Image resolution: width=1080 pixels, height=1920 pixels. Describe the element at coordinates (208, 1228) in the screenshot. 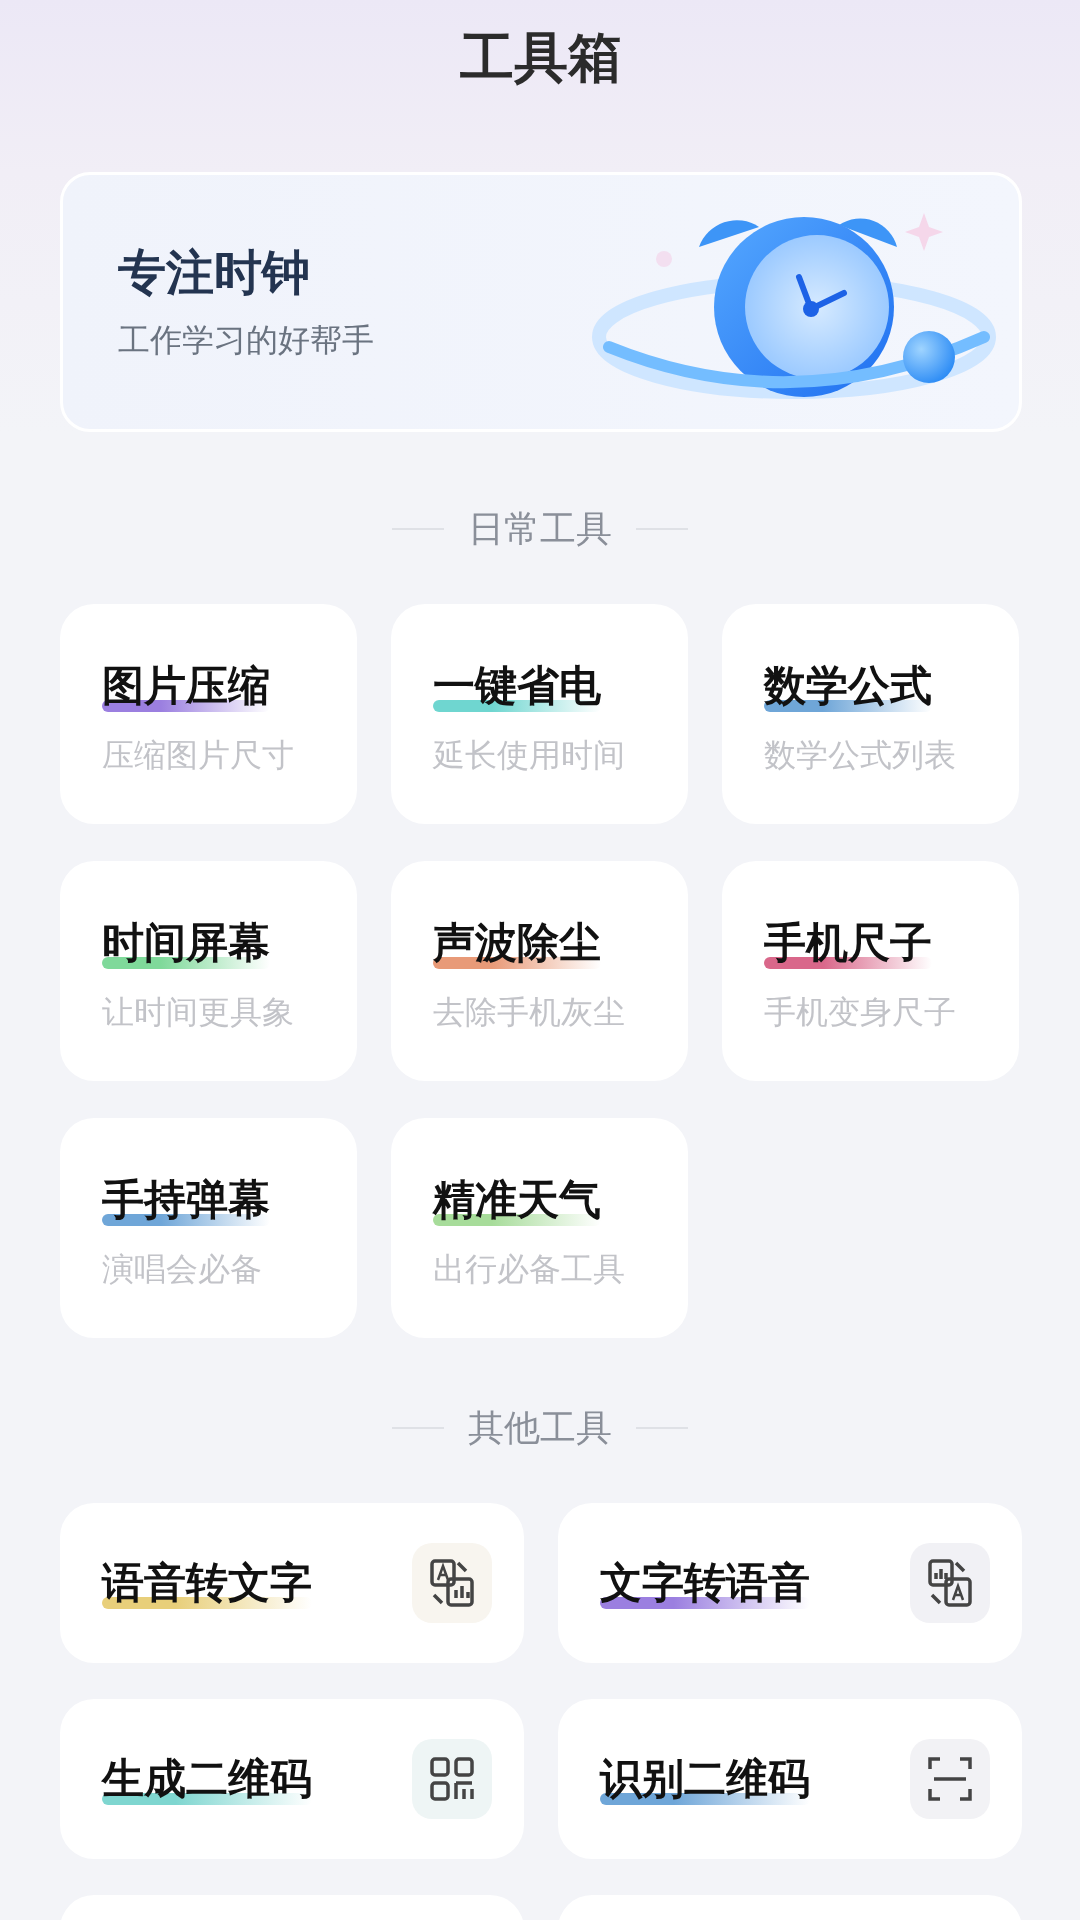

I see `tool-card: 手持弹幕 演唱会必备` at that location.